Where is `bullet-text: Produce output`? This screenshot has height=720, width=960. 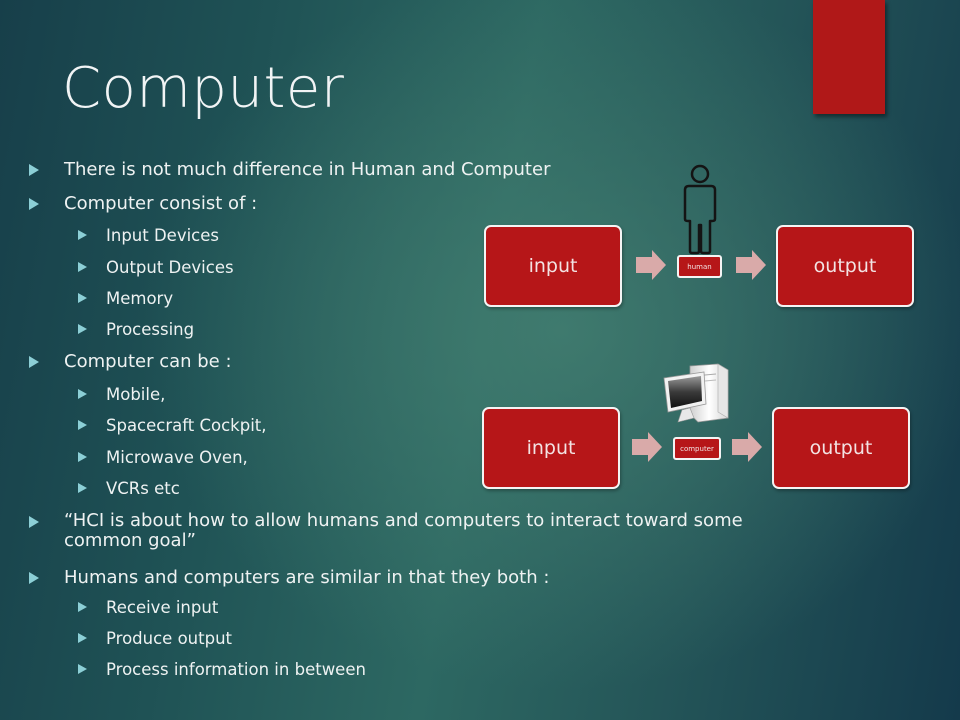
bullet-text: Produce output is located at coordinates (169, 638).